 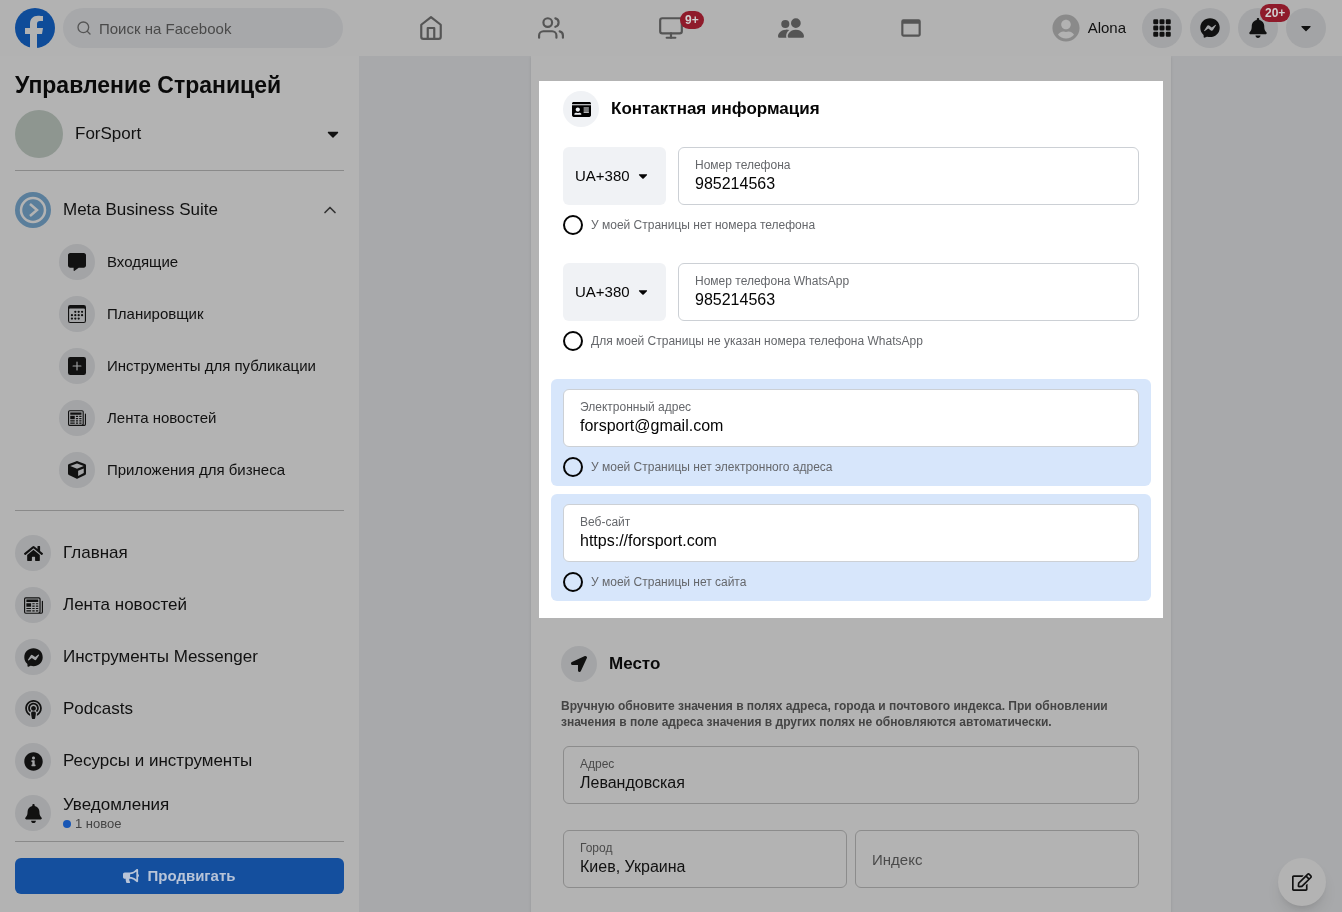 What do you see at coordinates (851, 418) in the screenshot?
I see `input-field: Электронный адрес forsport@gmail.com` at bounding box center [851, 418].